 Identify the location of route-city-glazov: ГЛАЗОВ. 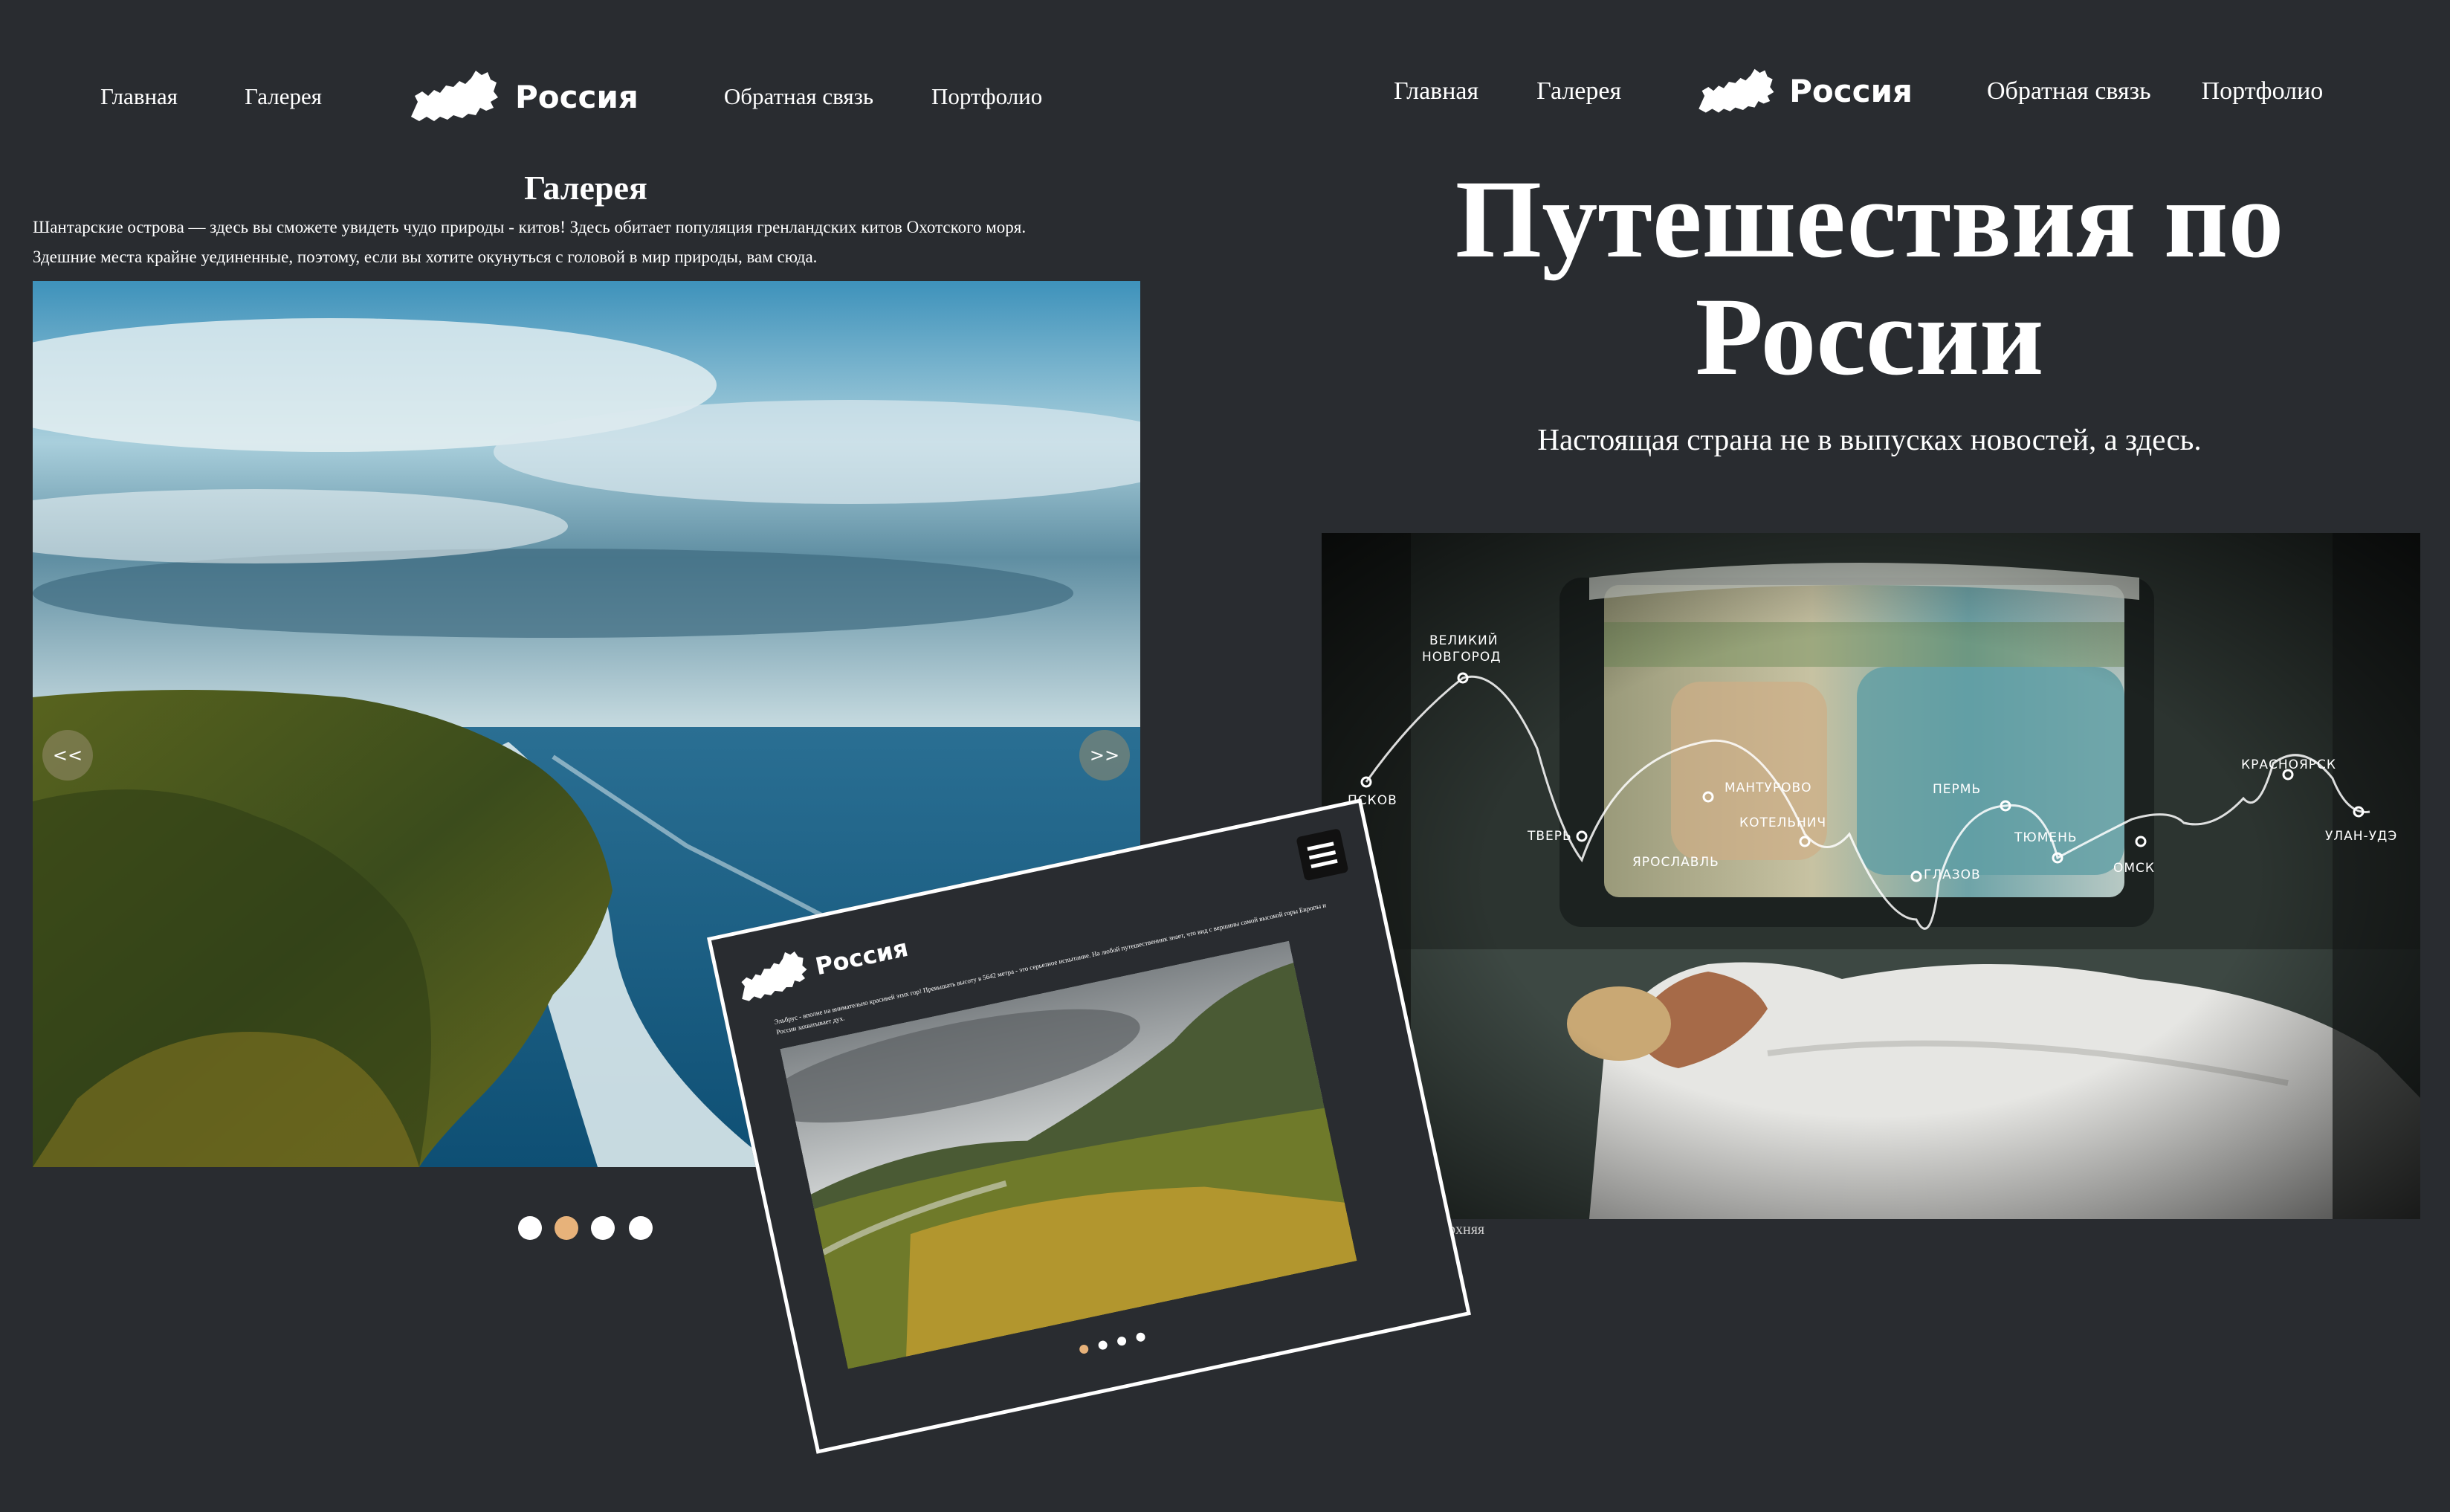
(1952, 875).